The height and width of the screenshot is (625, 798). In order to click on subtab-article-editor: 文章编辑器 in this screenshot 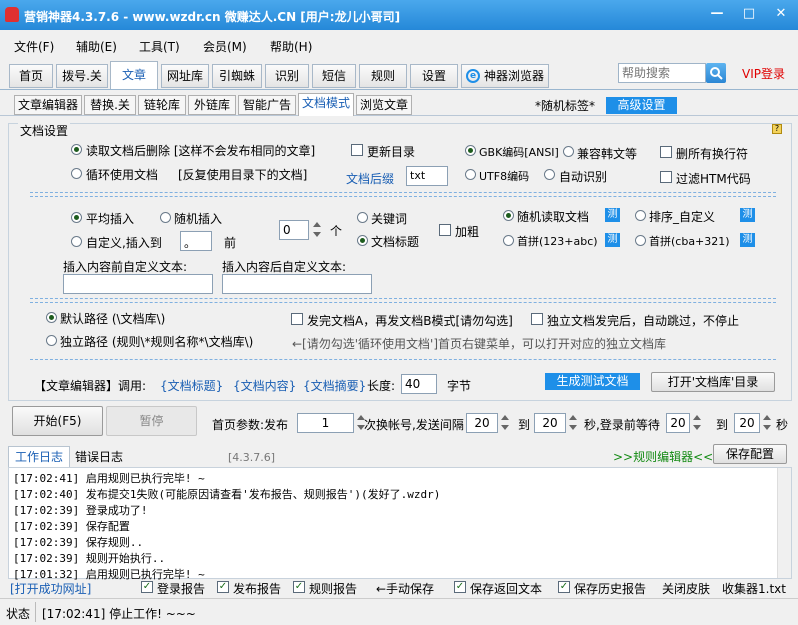, I will do `click(48, 105)`.